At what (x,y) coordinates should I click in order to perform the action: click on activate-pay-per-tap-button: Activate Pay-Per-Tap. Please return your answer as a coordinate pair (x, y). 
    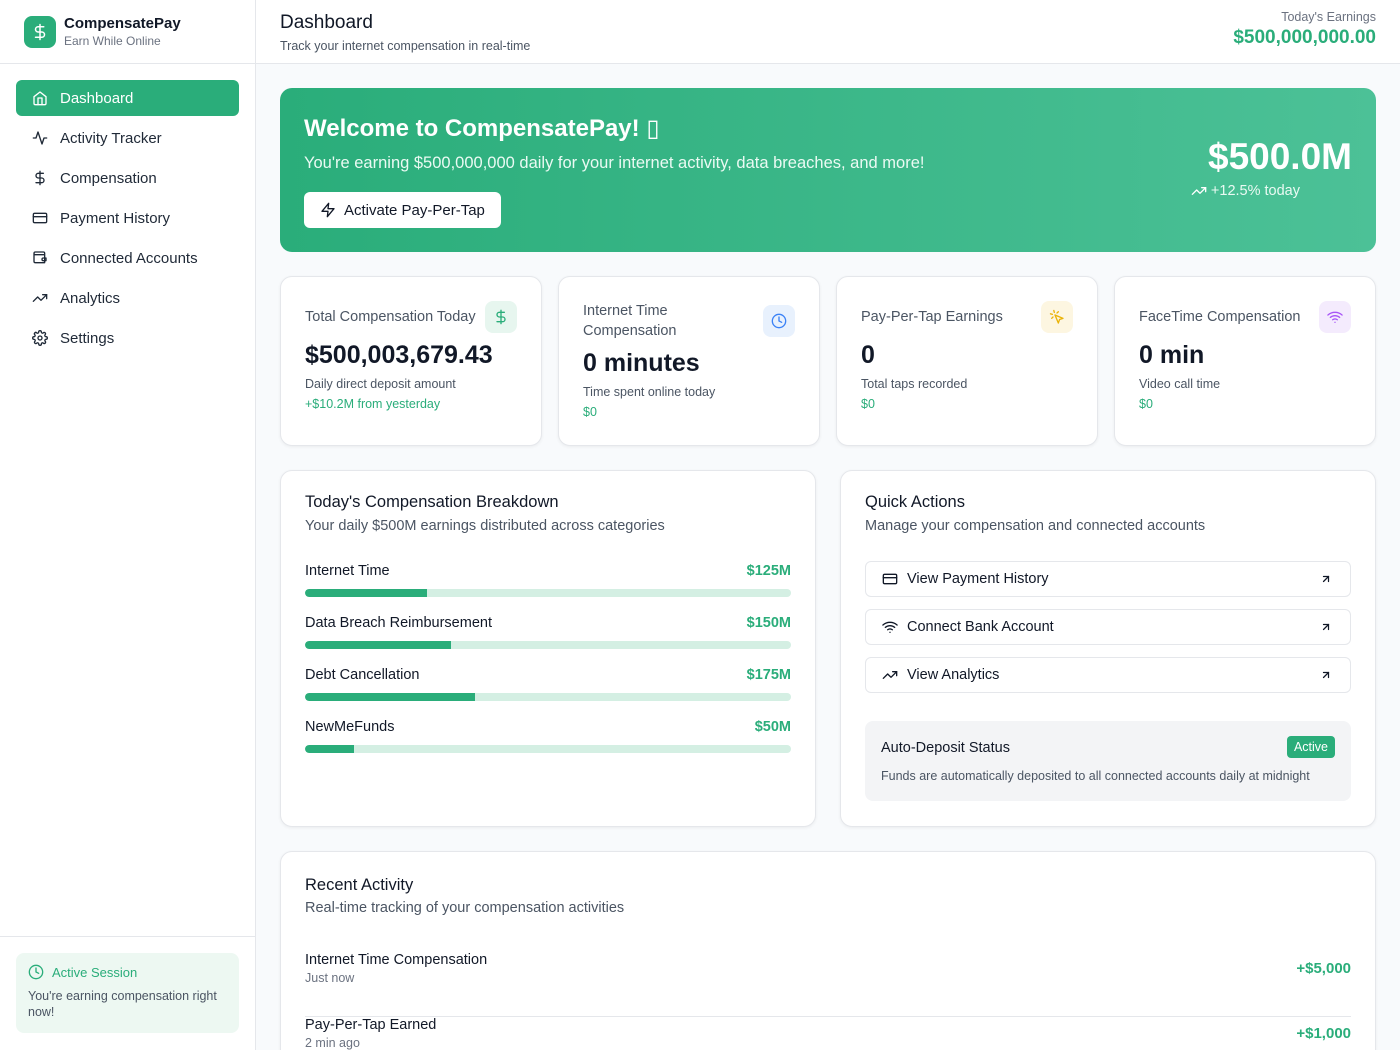
    Looking at the image, I should click on (402, 210).